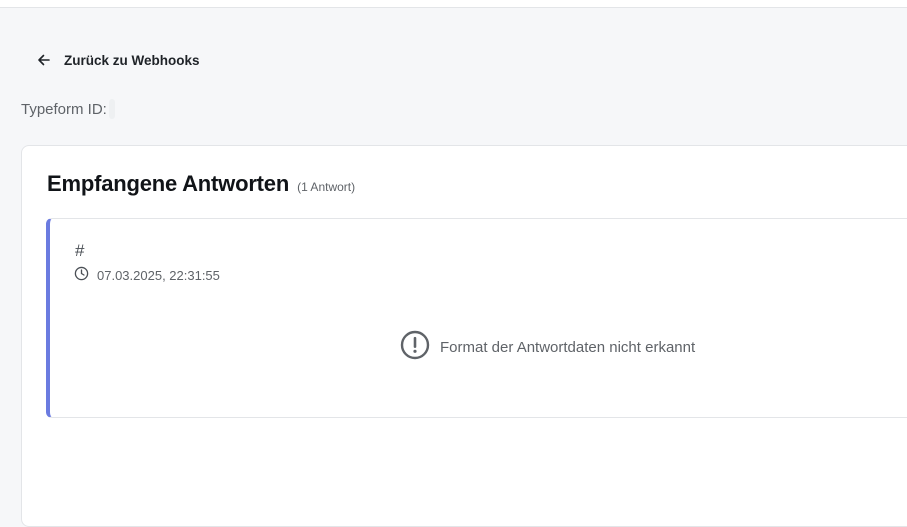  I want to click on top-bar, so click(453, 4).